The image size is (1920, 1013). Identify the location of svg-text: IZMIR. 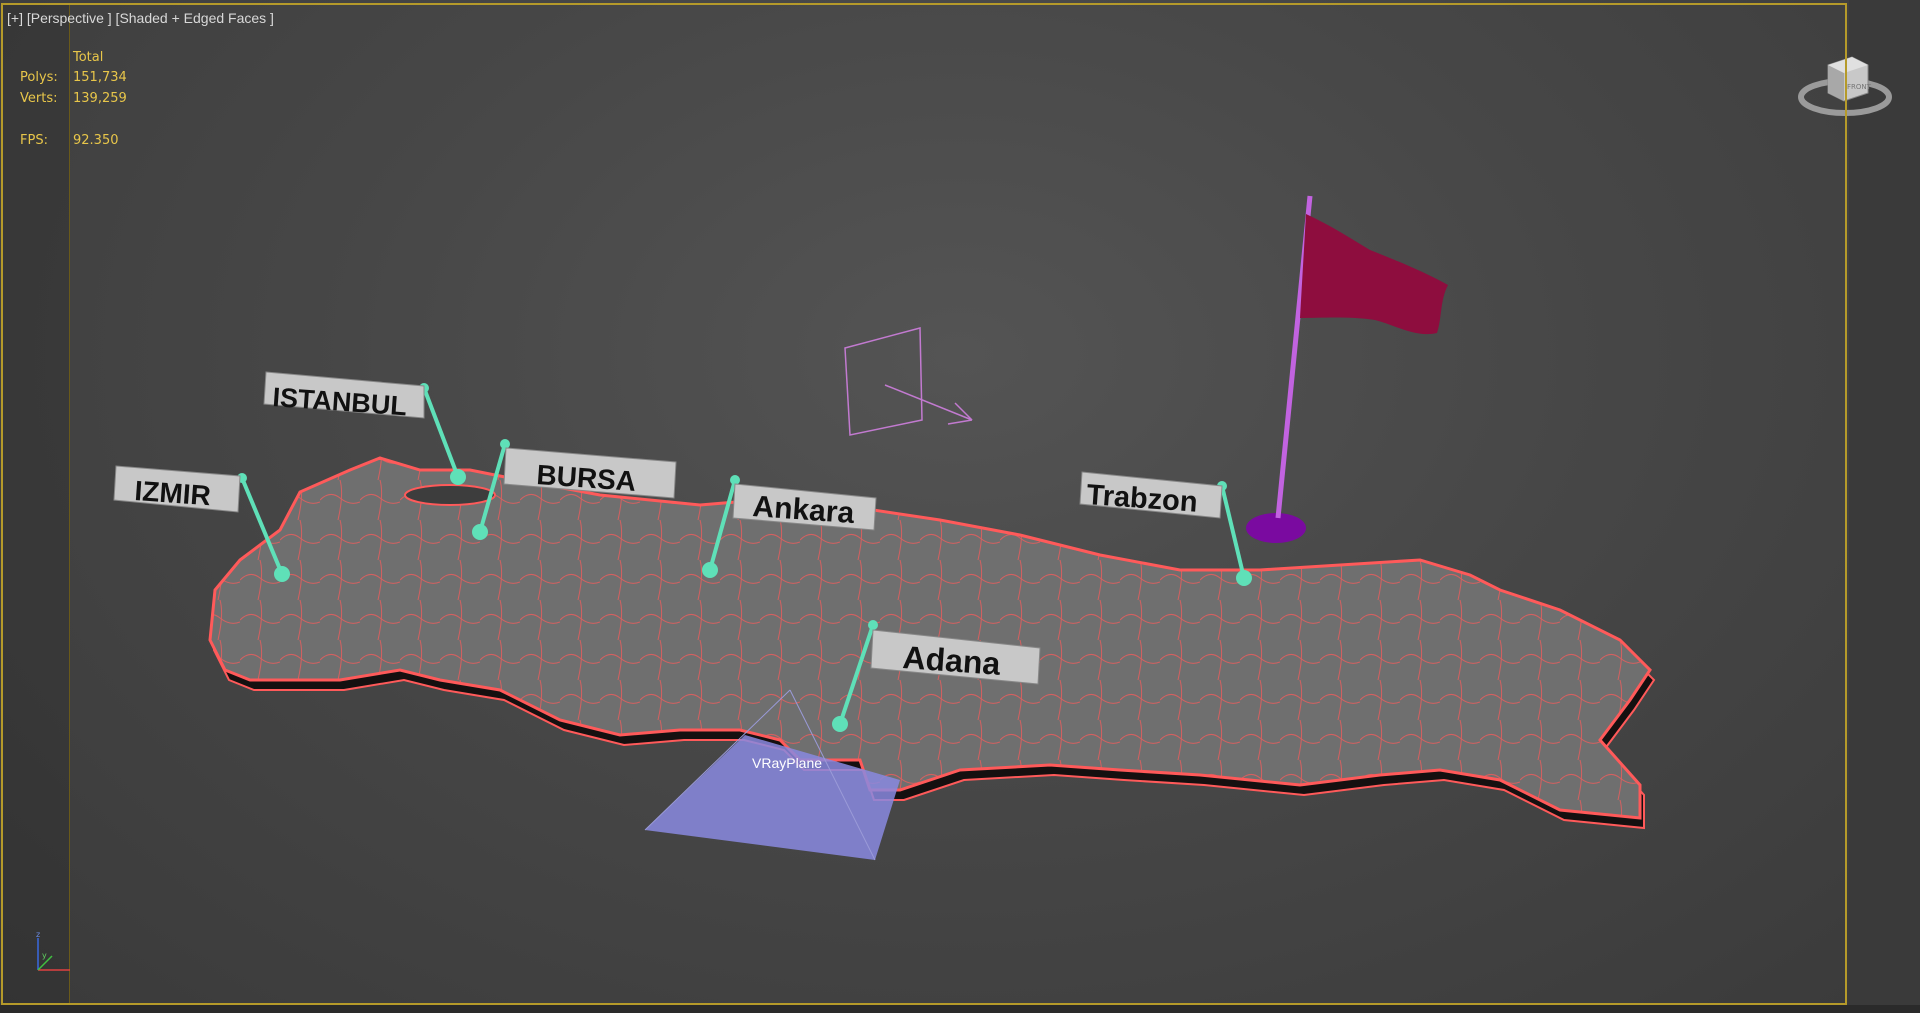
(173, 493).